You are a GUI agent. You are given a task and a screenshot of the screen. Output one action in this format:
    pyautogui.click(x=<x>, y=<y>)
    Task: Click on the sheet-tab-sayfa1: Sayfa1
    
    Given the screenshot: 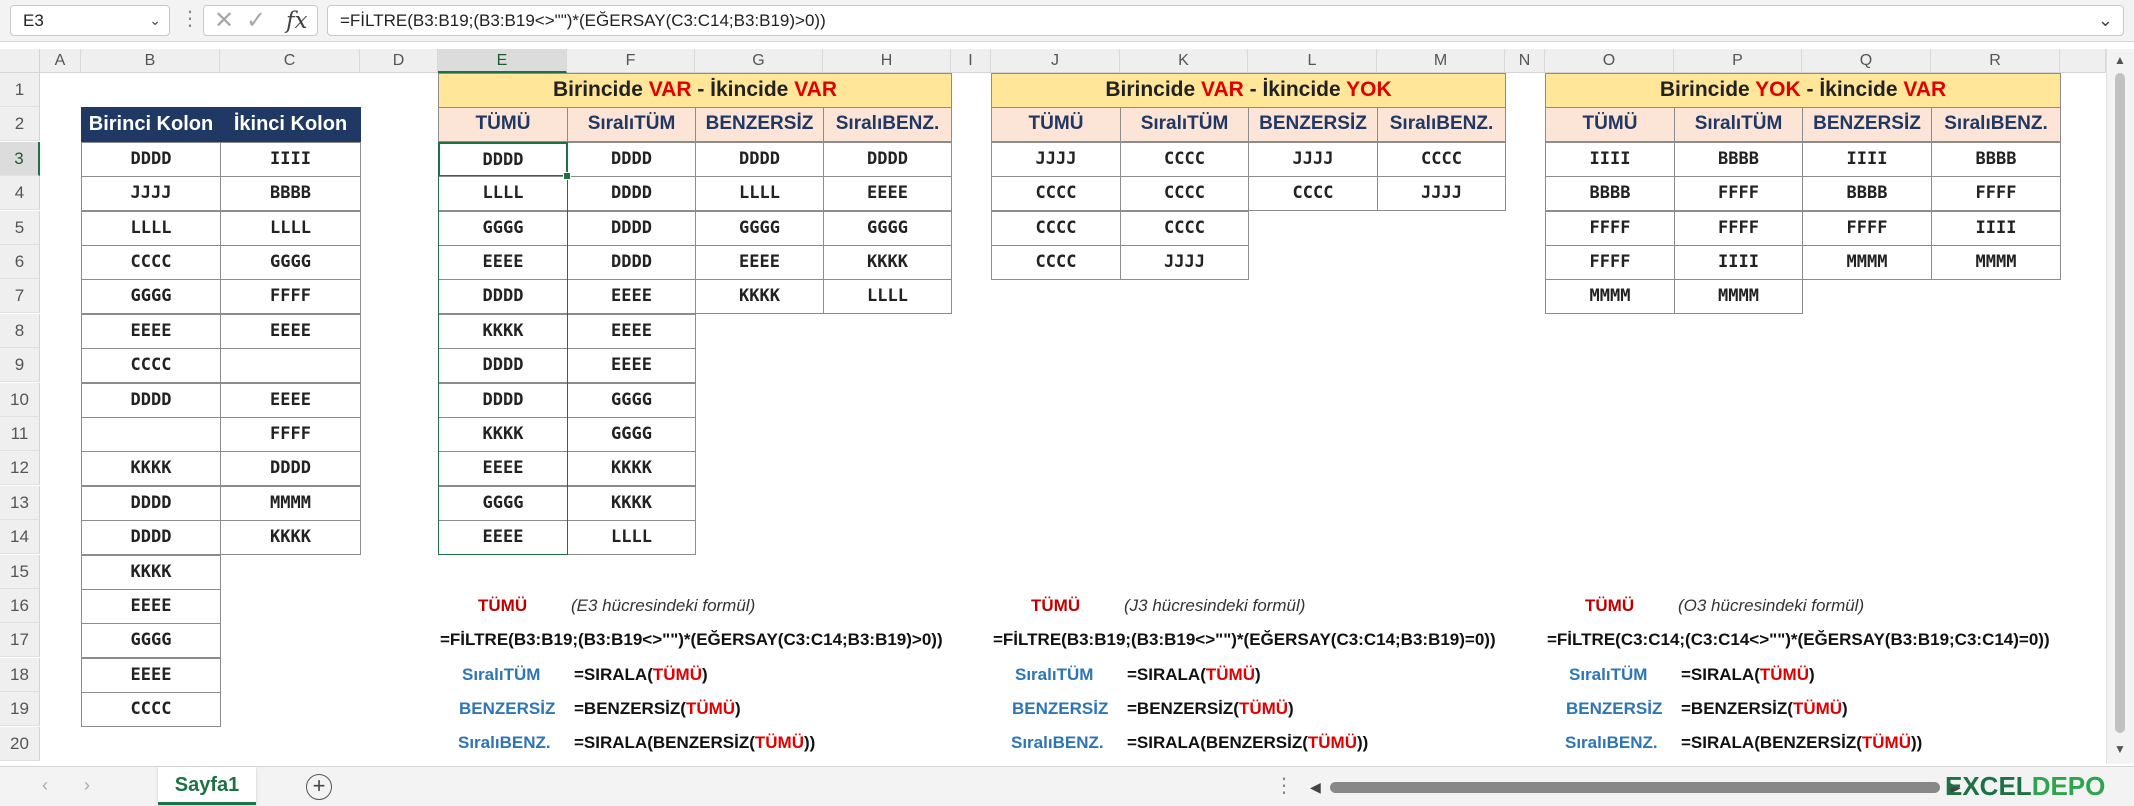 What is the action you would take?
    pyautogui.click(x=207, y=786)
    